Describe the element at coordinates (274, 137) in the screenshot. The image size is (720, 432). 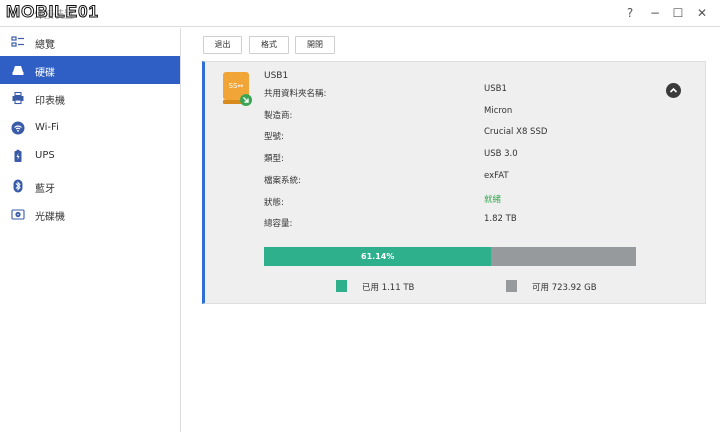
I see `prop-label-model: 型號:` at that location.